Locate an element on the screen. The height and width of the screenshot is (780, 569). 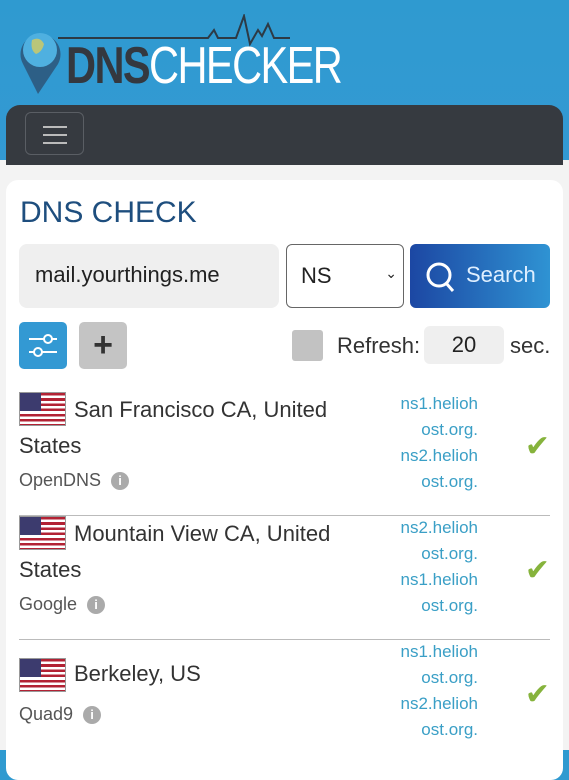
search-button: Search is located at coordinates (480, 276).